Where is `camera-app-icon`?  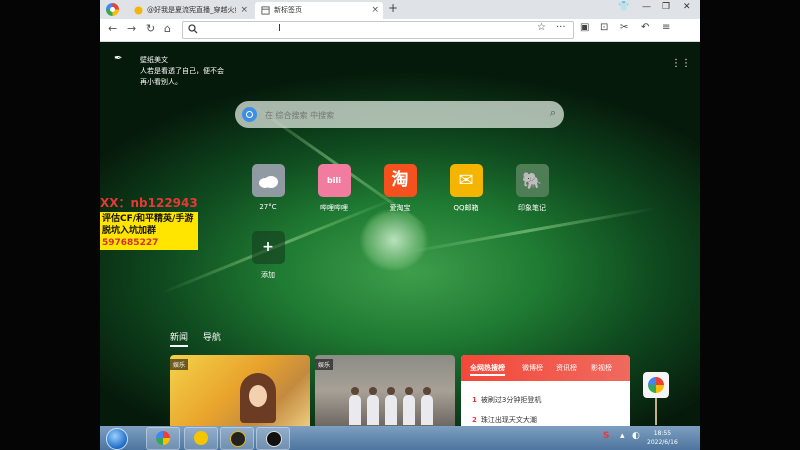
camera-app-icon is located at coordinates (656, 385).